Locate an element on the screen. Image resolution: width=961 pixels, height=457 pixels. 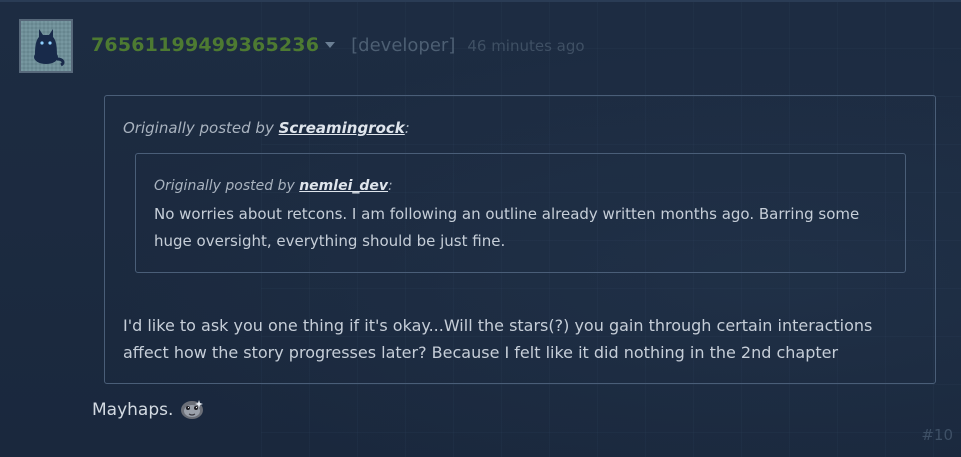
post-body: Mayhaps. is located at coordinates (148, 410).